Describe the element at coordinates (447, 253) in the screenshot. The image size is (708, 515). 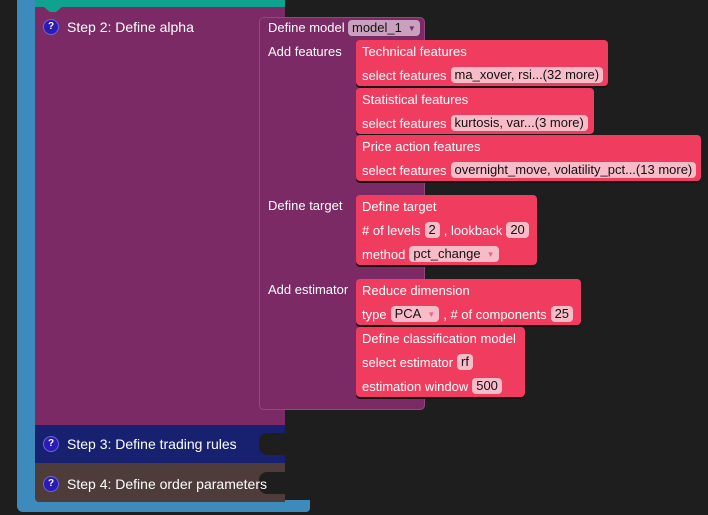
I see `method-value: pct_change` at that location.